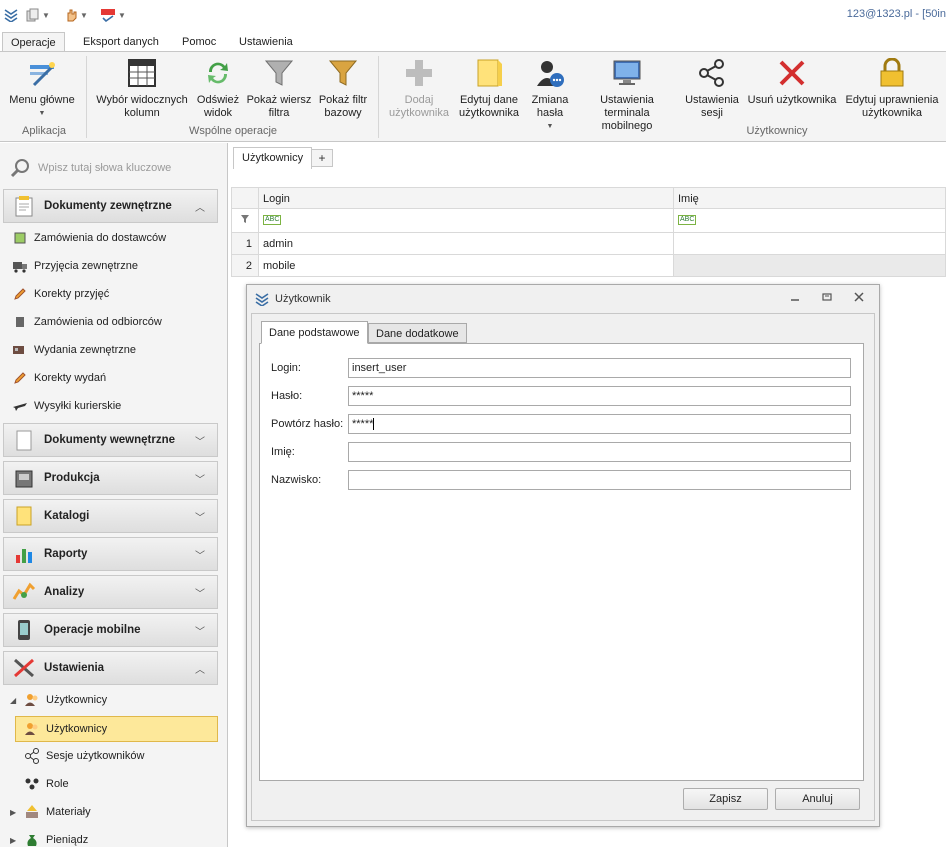  What do you see at coordinates (466, 198) in the screenshot?
I see `column-header-login: Login` at bounding box center [466, 198].